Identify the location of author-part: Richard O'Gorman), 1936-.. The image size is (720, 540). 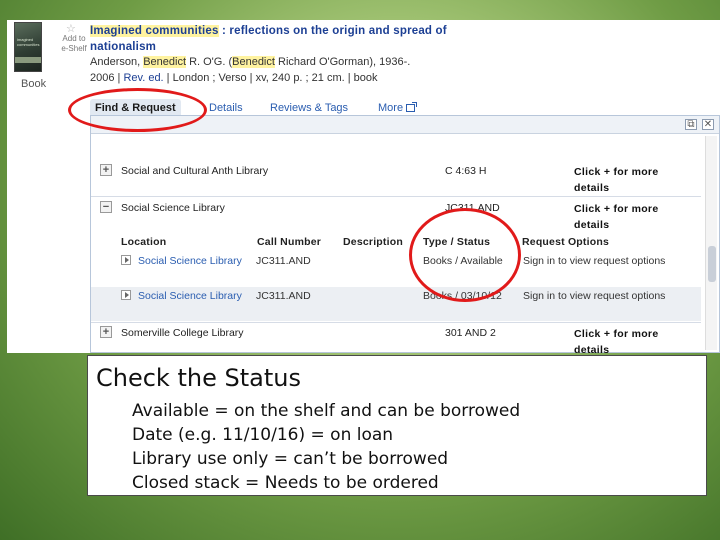
(342, 62).